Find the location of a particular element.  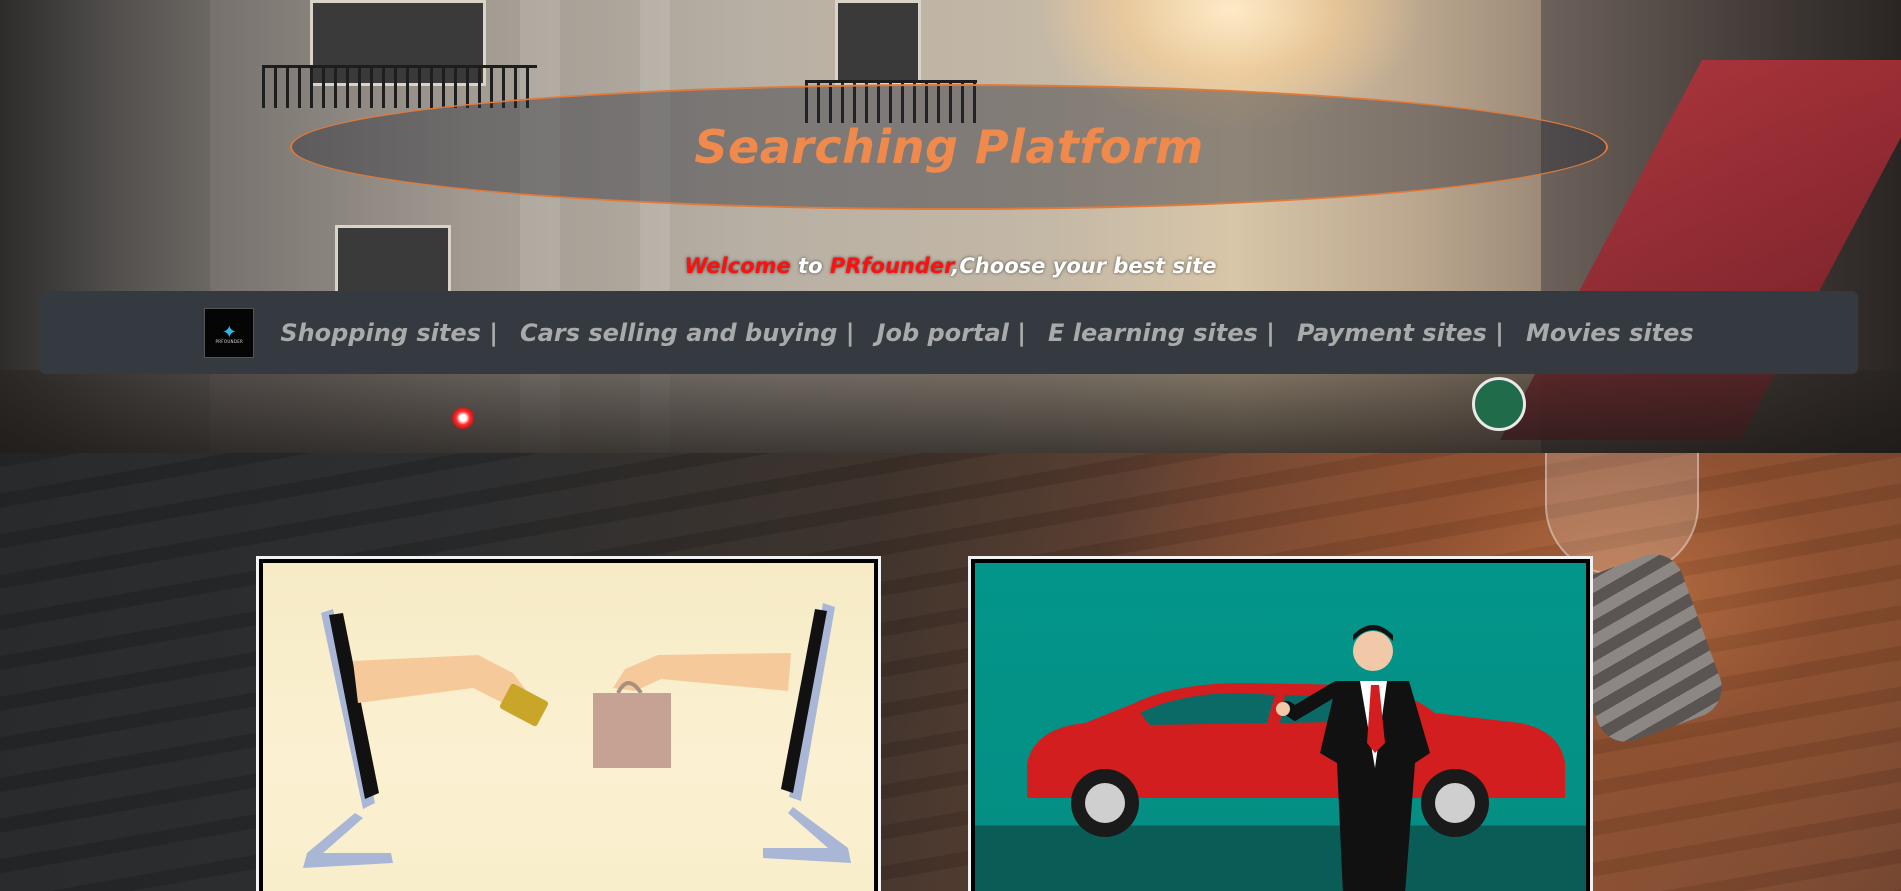

car-seller-illustration is located at coordinates (1296, 758).